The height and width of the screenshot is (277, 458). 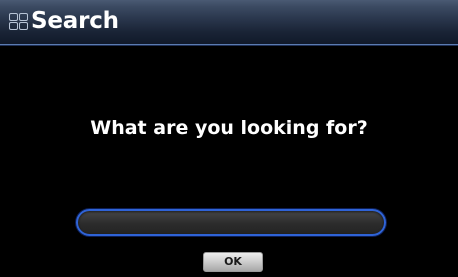 I want to click on page-title: Search, so click(x=75, y=21).